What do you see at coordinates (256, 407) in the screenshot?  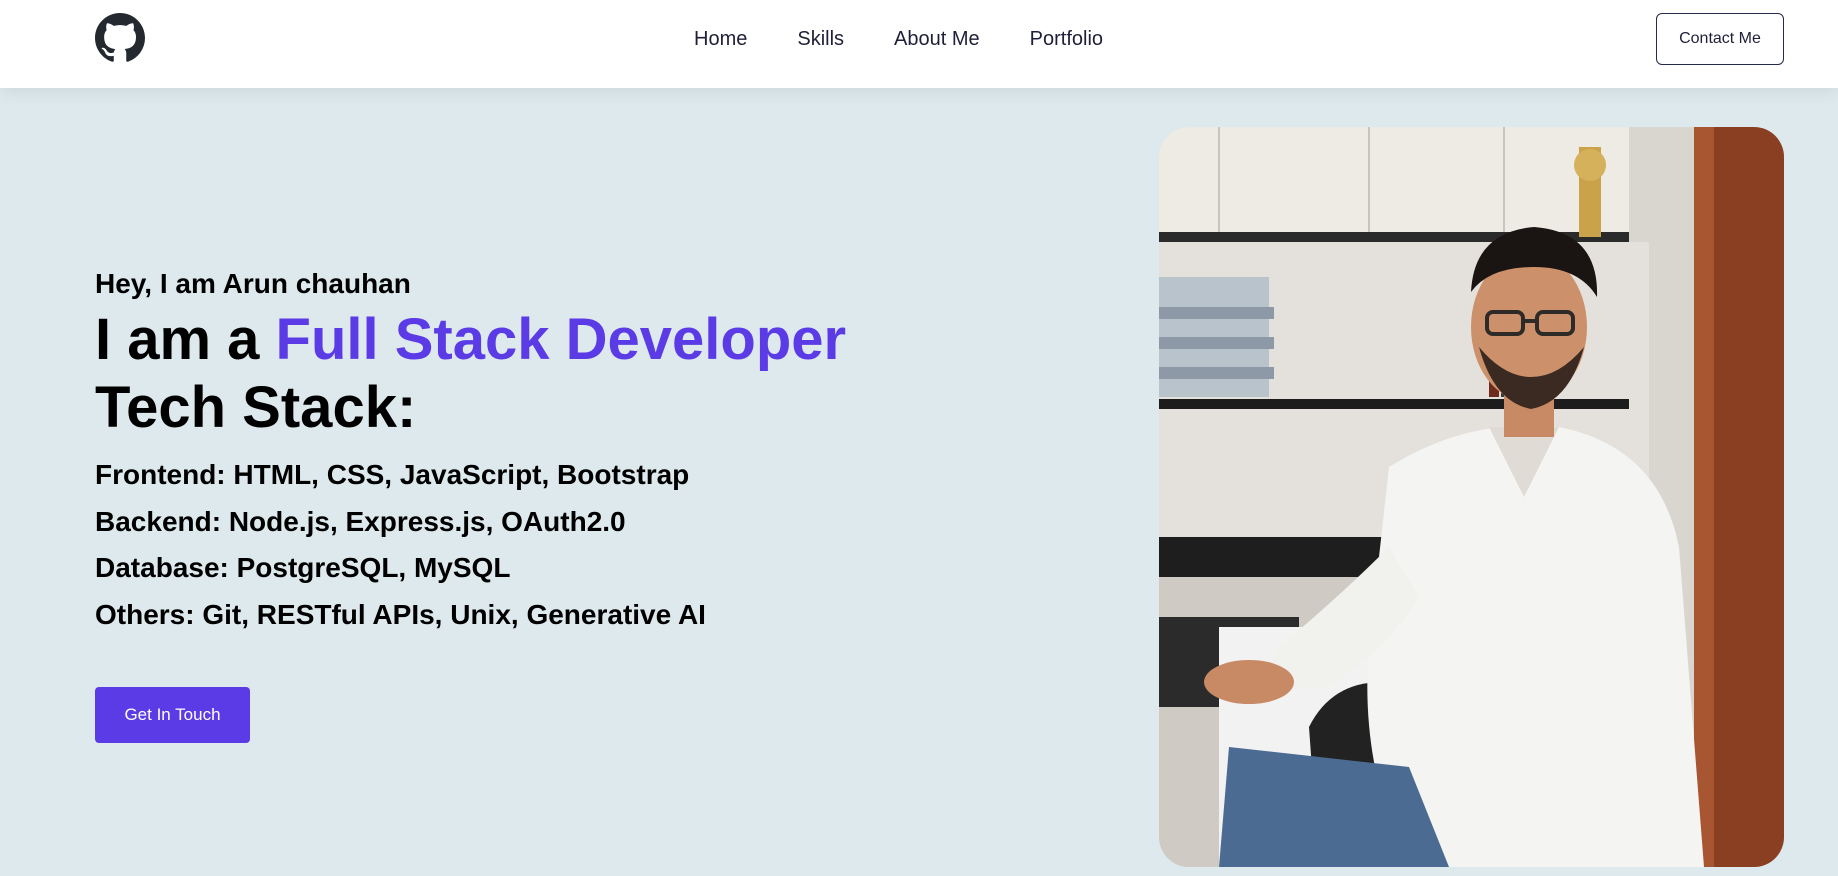 I see `tech-stack-title: Tech Stack:` at bounding box center [256, 407].